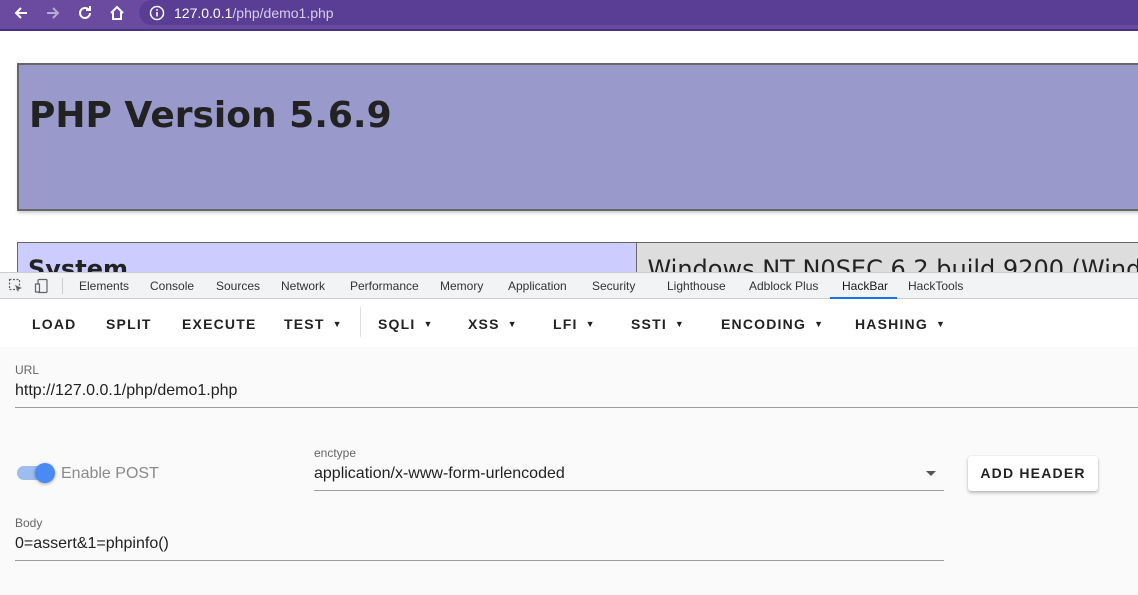  What do you see at coordinates (157, 13) in the screenshot?
I see `info-icon` at bounding box center [157, 13].